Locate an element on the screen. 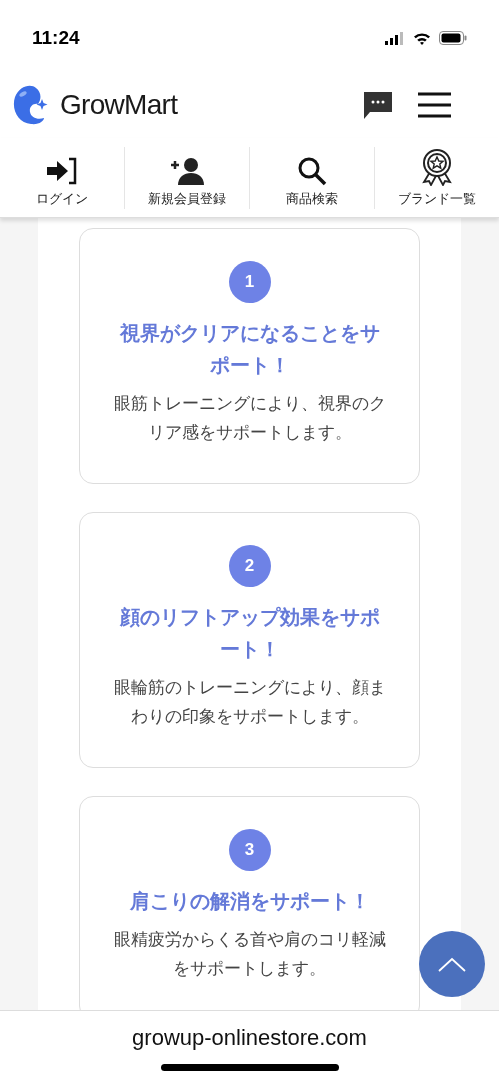  card-description: 眼精疲労からくる首や肩のコリ軽減をサポートします。 is located at coordinates (249, 954).